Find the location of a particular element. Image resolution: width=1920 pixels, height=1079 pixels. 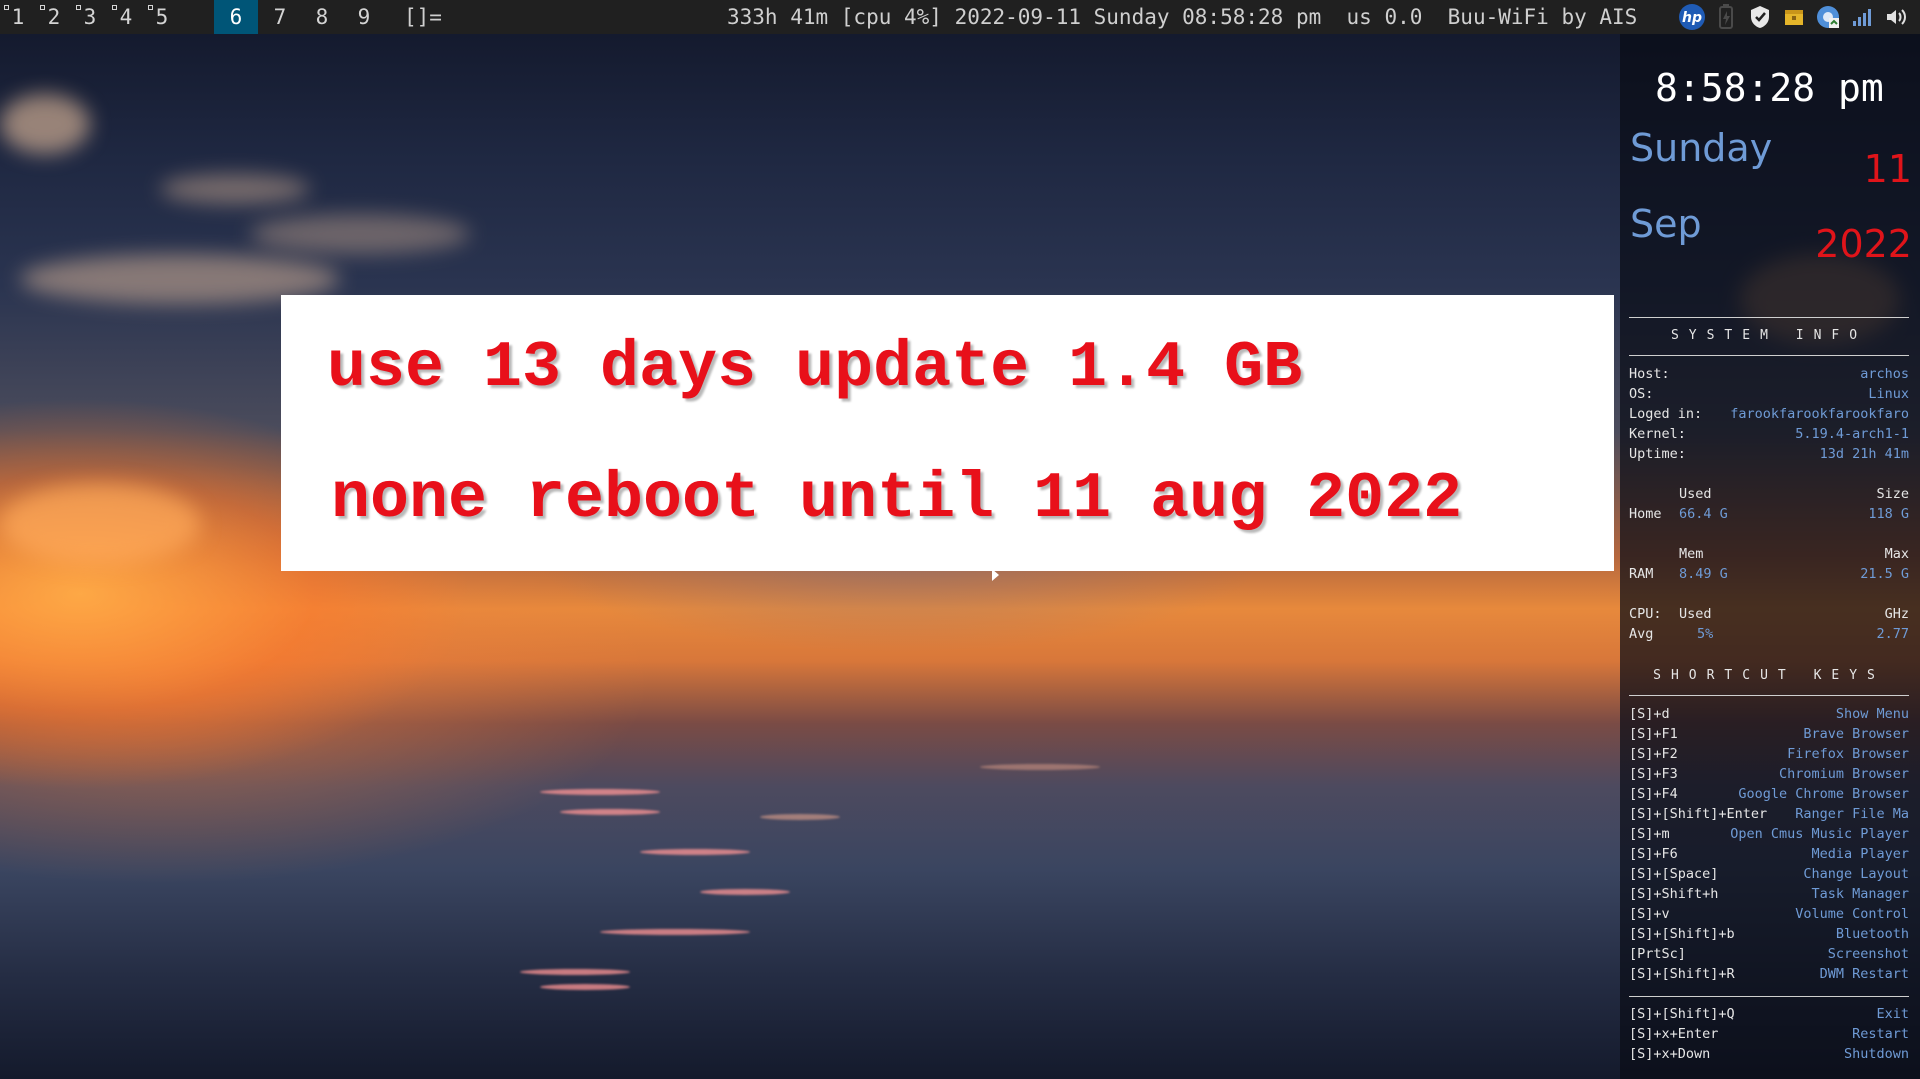

svg-text: hp is located at coordinates (1692, 18).